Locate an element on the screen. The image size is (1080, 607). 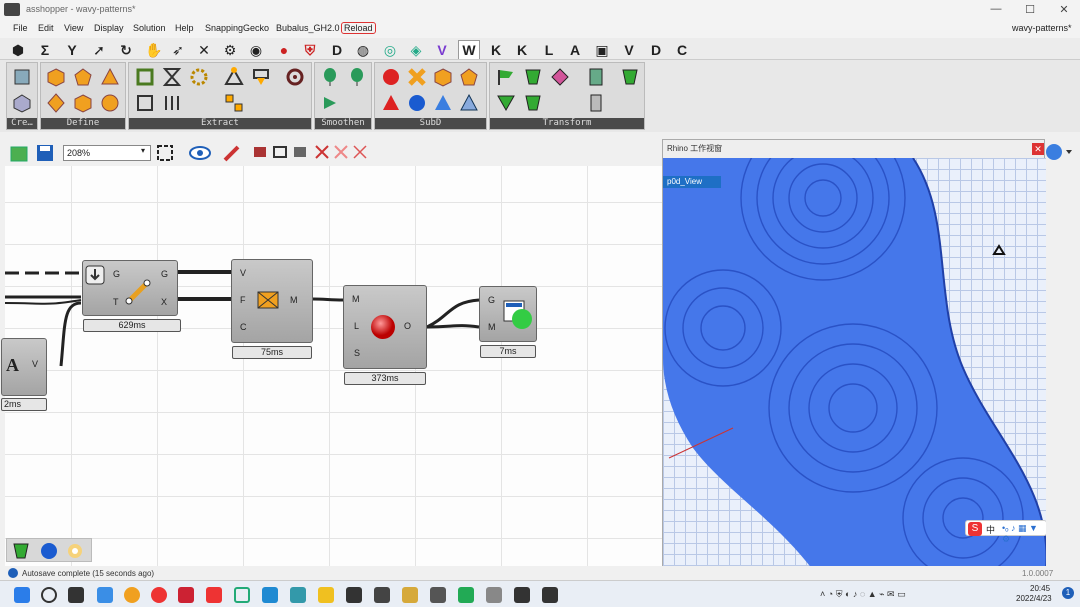
port-x-out: X is located at coordinates (164, 302).